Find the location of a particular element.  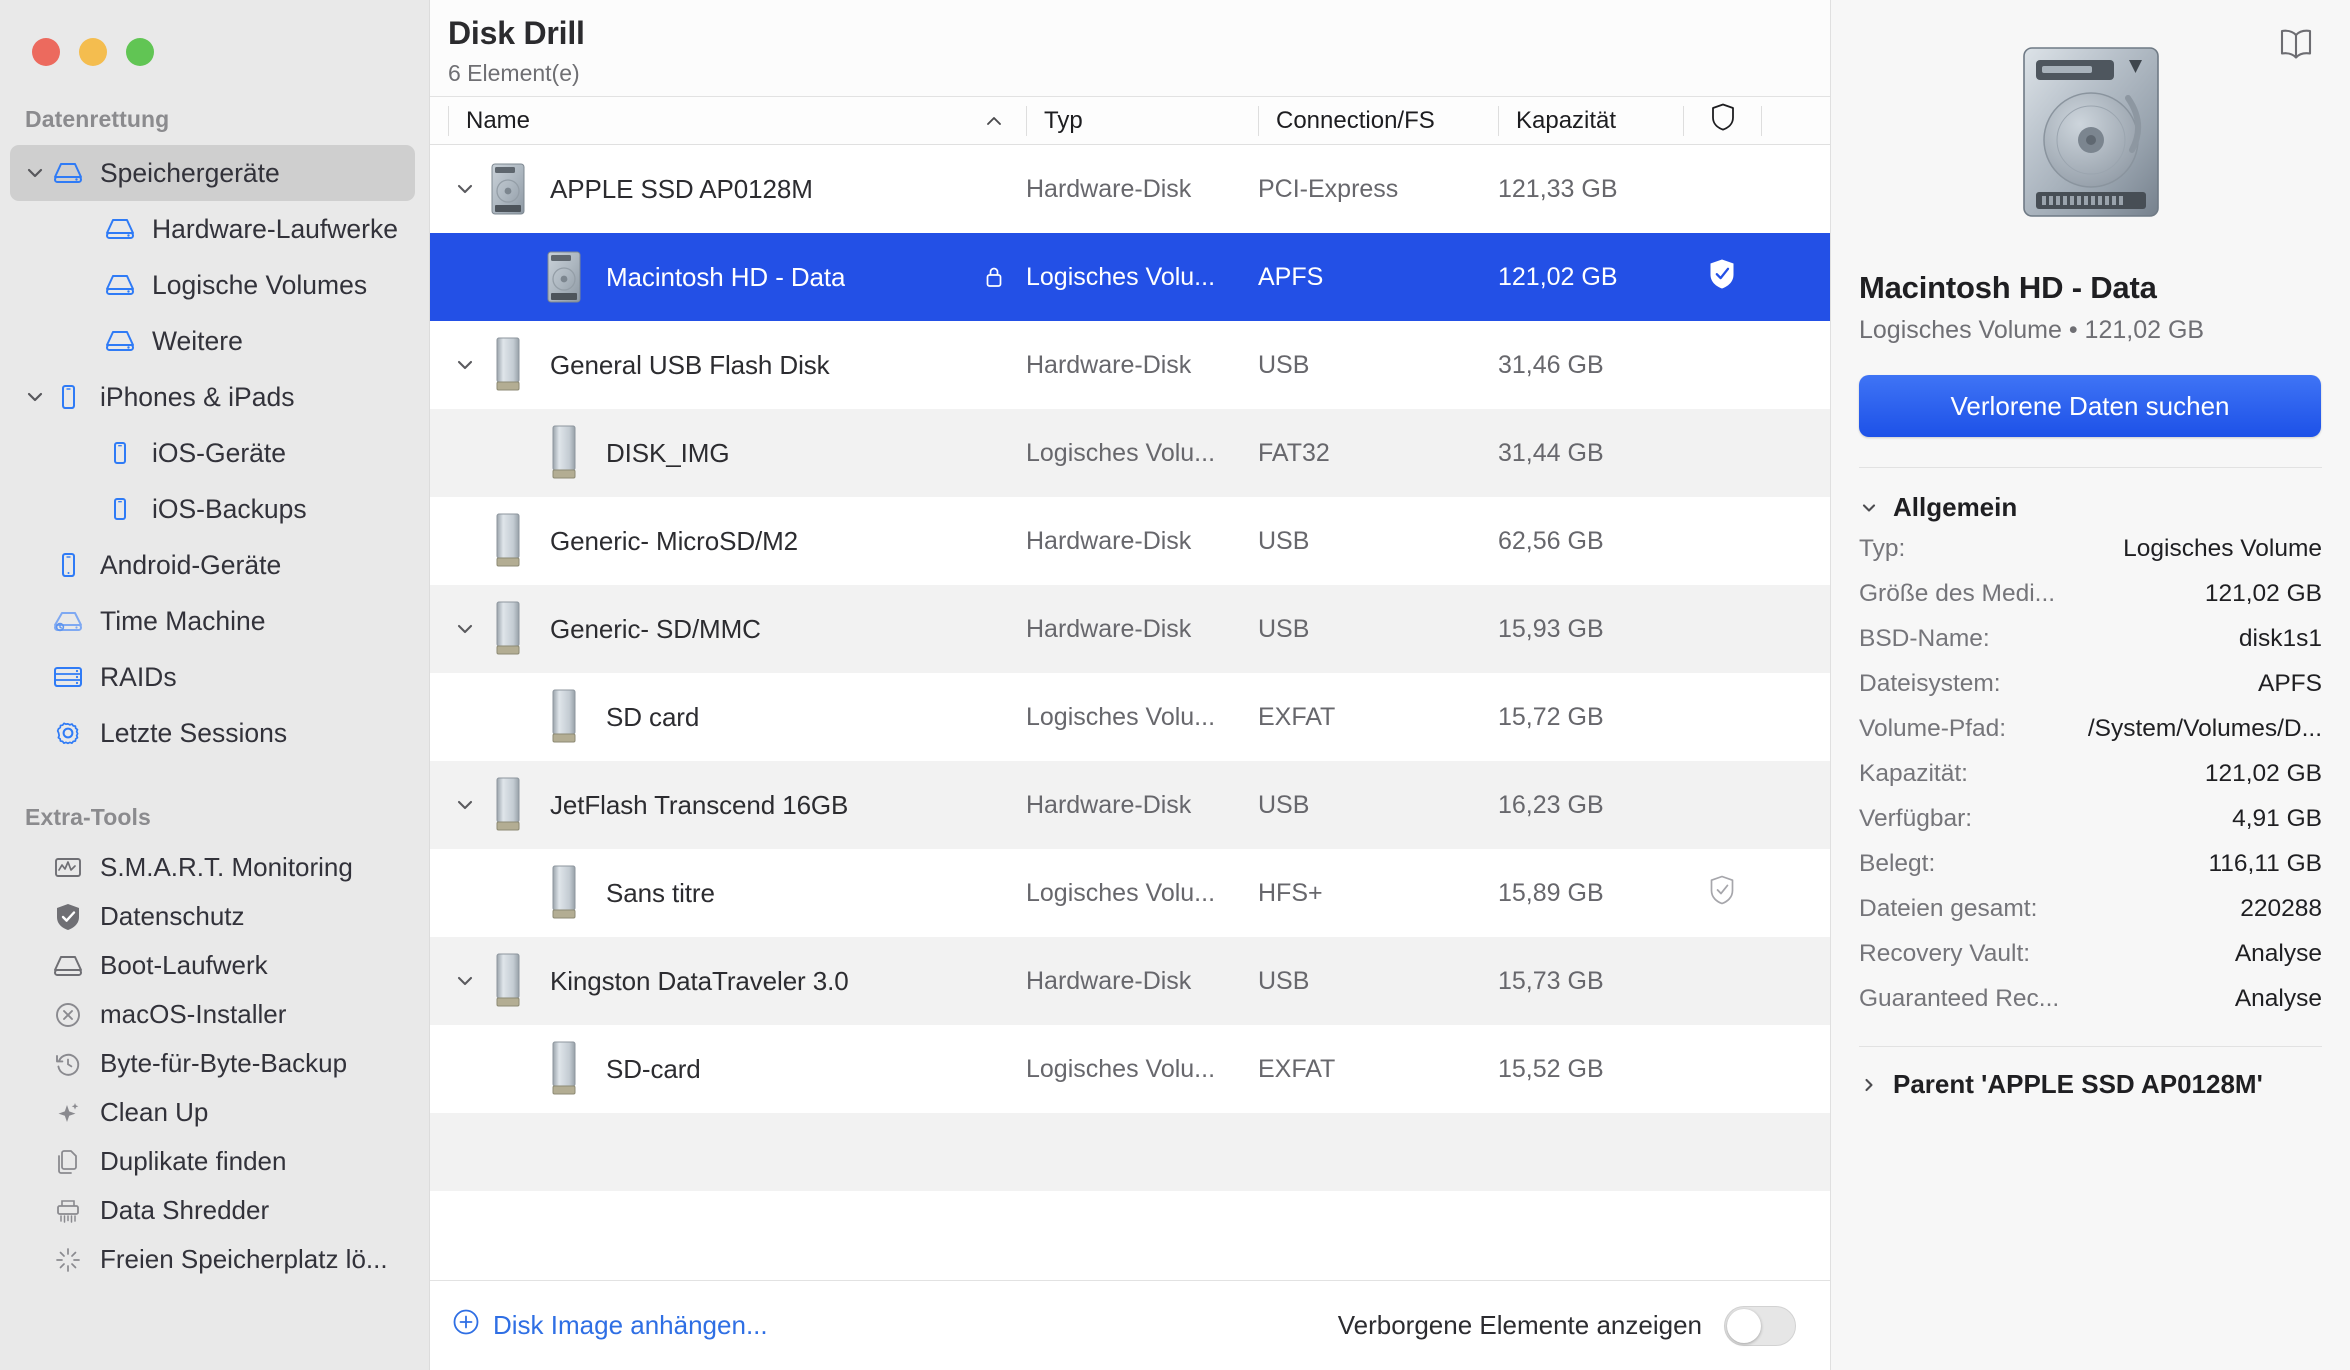

sidebar-item-macos-installer: macOS-Installer is located at coordinates (212, 1014).